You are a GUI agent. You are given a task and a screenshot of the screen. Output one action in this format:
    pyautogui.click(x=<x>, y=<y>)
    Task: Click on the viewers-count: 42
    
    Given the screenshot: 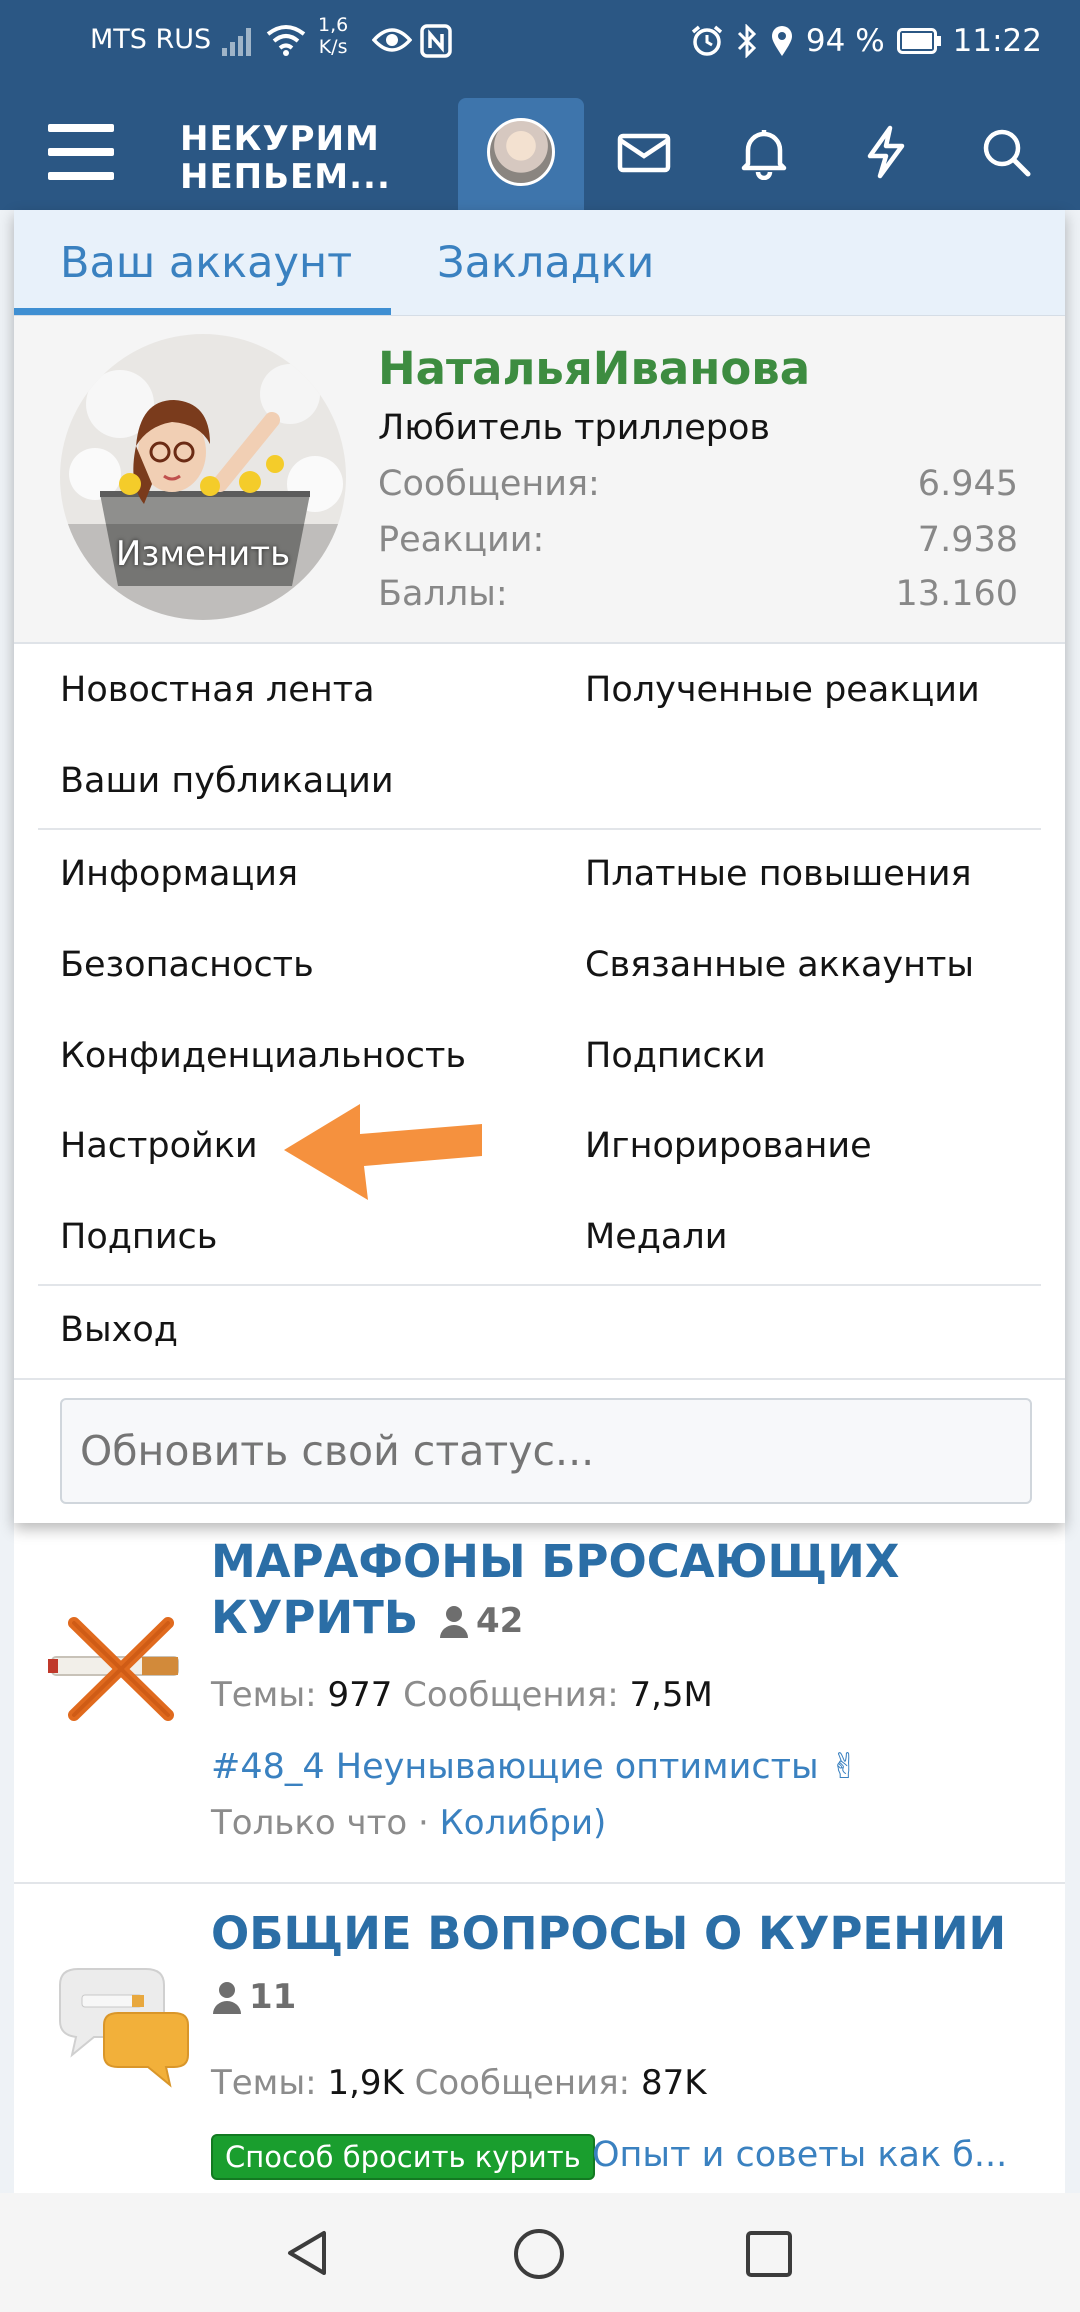 What is the action you would take?
    pyautogui.click(x=480, y=1621)
    